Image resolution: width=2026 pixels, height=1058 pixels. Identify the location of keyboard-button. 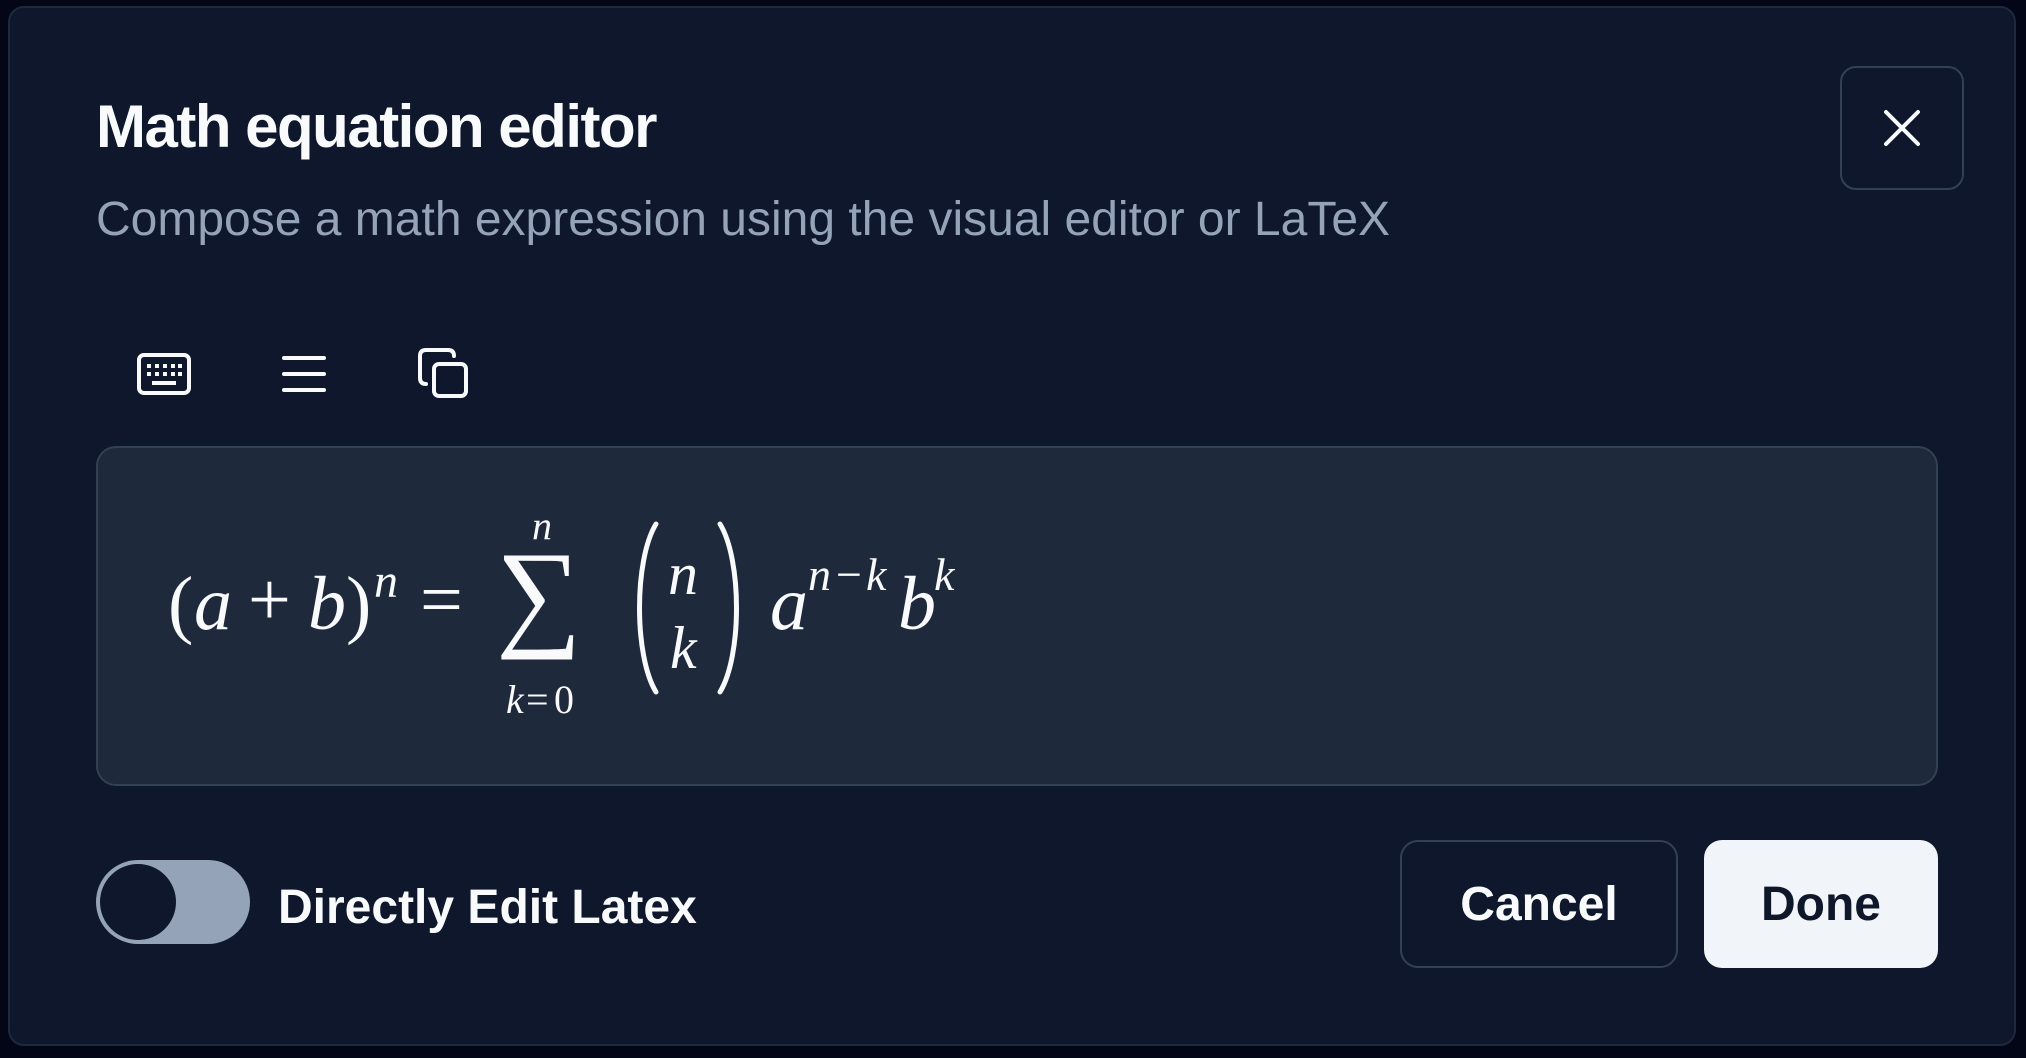
(164, 374).